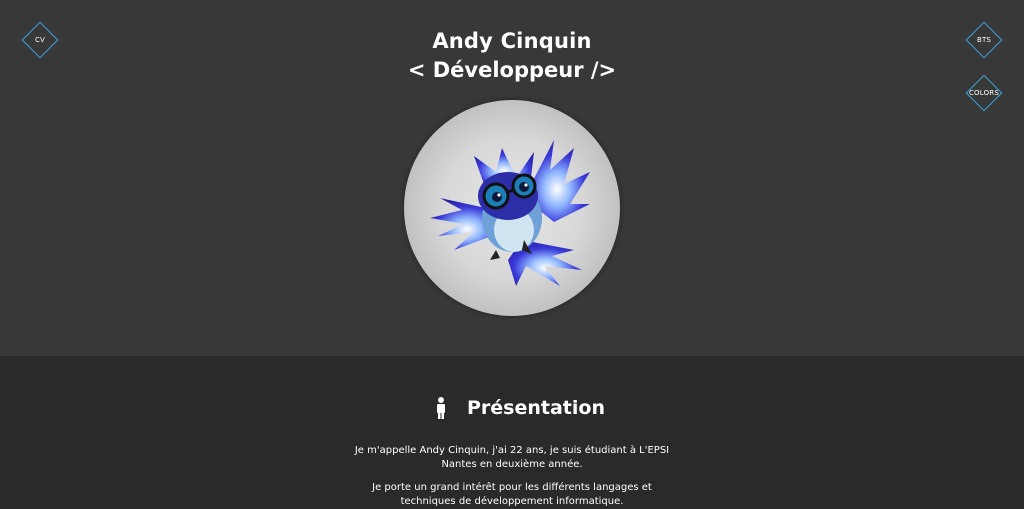 This screenshot has width=1024, height=509. Describe the element at coordinates (536, 408) in the screenshot. I see `presentation-title: Présentation` at that location.